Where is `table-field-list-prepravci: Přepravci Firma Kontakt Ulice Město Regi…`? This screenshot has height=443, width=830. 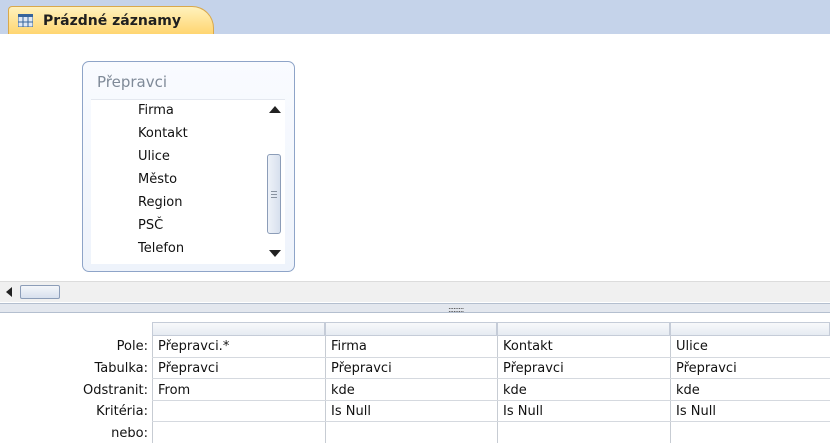 table-field-list-prepravci: Přepravci Firma Kontakt Ulice Město Regi… is located at coordinates (188, 166).